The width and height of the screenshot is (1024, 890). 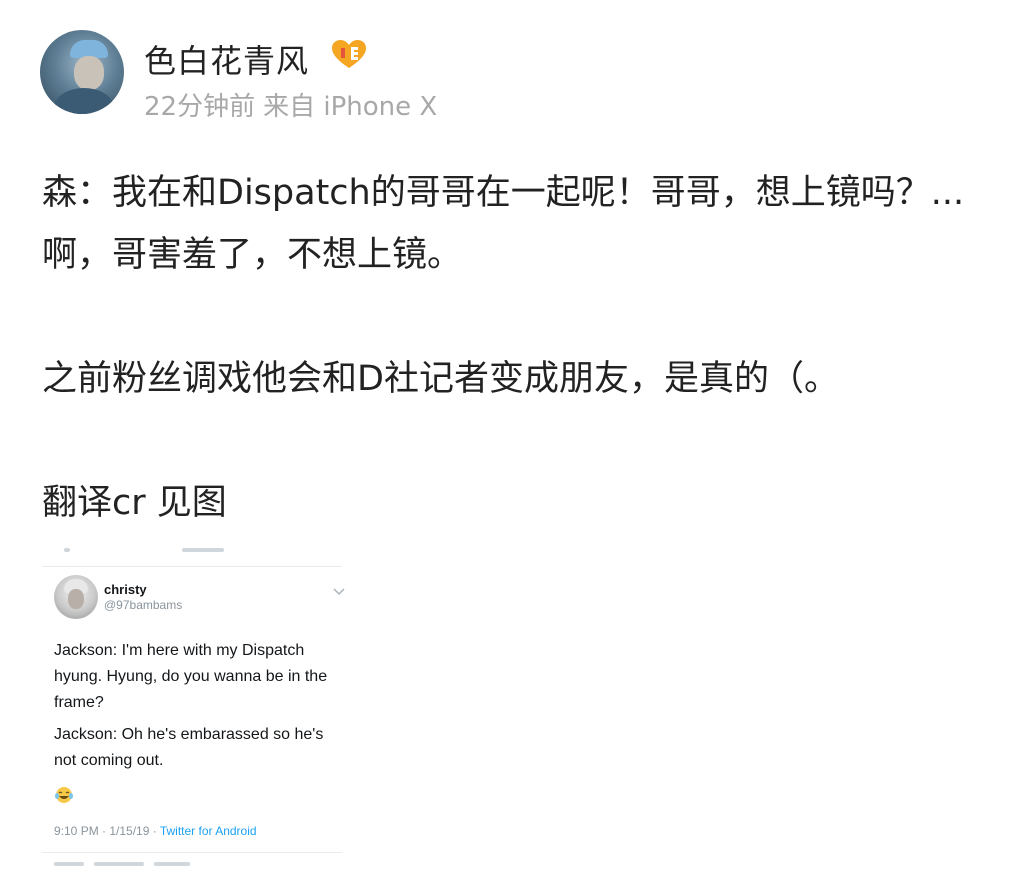 I want to click on tweet-avatar, so click(x=76, y=597).